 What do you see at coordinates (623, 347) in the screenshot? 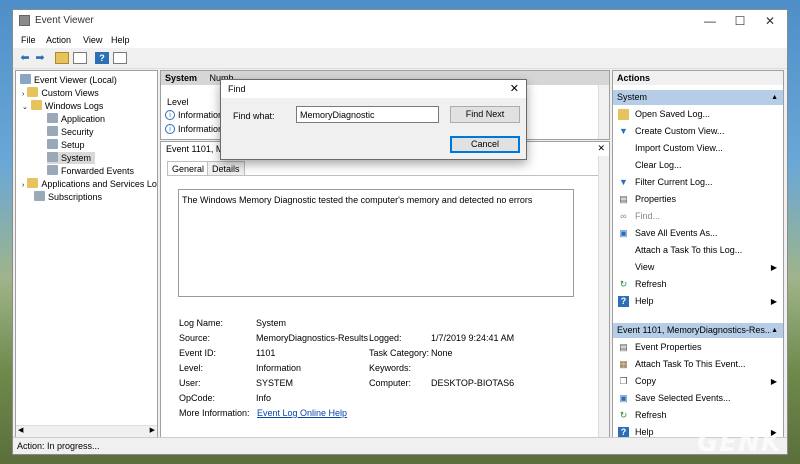
I see `properties-icon: ▤` at bounding box center [623, 347].